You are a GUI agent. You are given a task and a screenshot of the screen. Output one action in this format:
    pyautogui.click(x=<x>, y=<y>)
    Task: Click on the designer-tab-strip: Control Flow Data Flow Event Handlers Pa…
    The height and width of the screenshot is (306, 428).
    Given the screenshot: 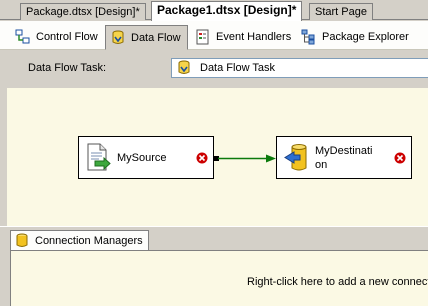 What is the action you would take?
    pyautogui.click(x=214, y=35)
    